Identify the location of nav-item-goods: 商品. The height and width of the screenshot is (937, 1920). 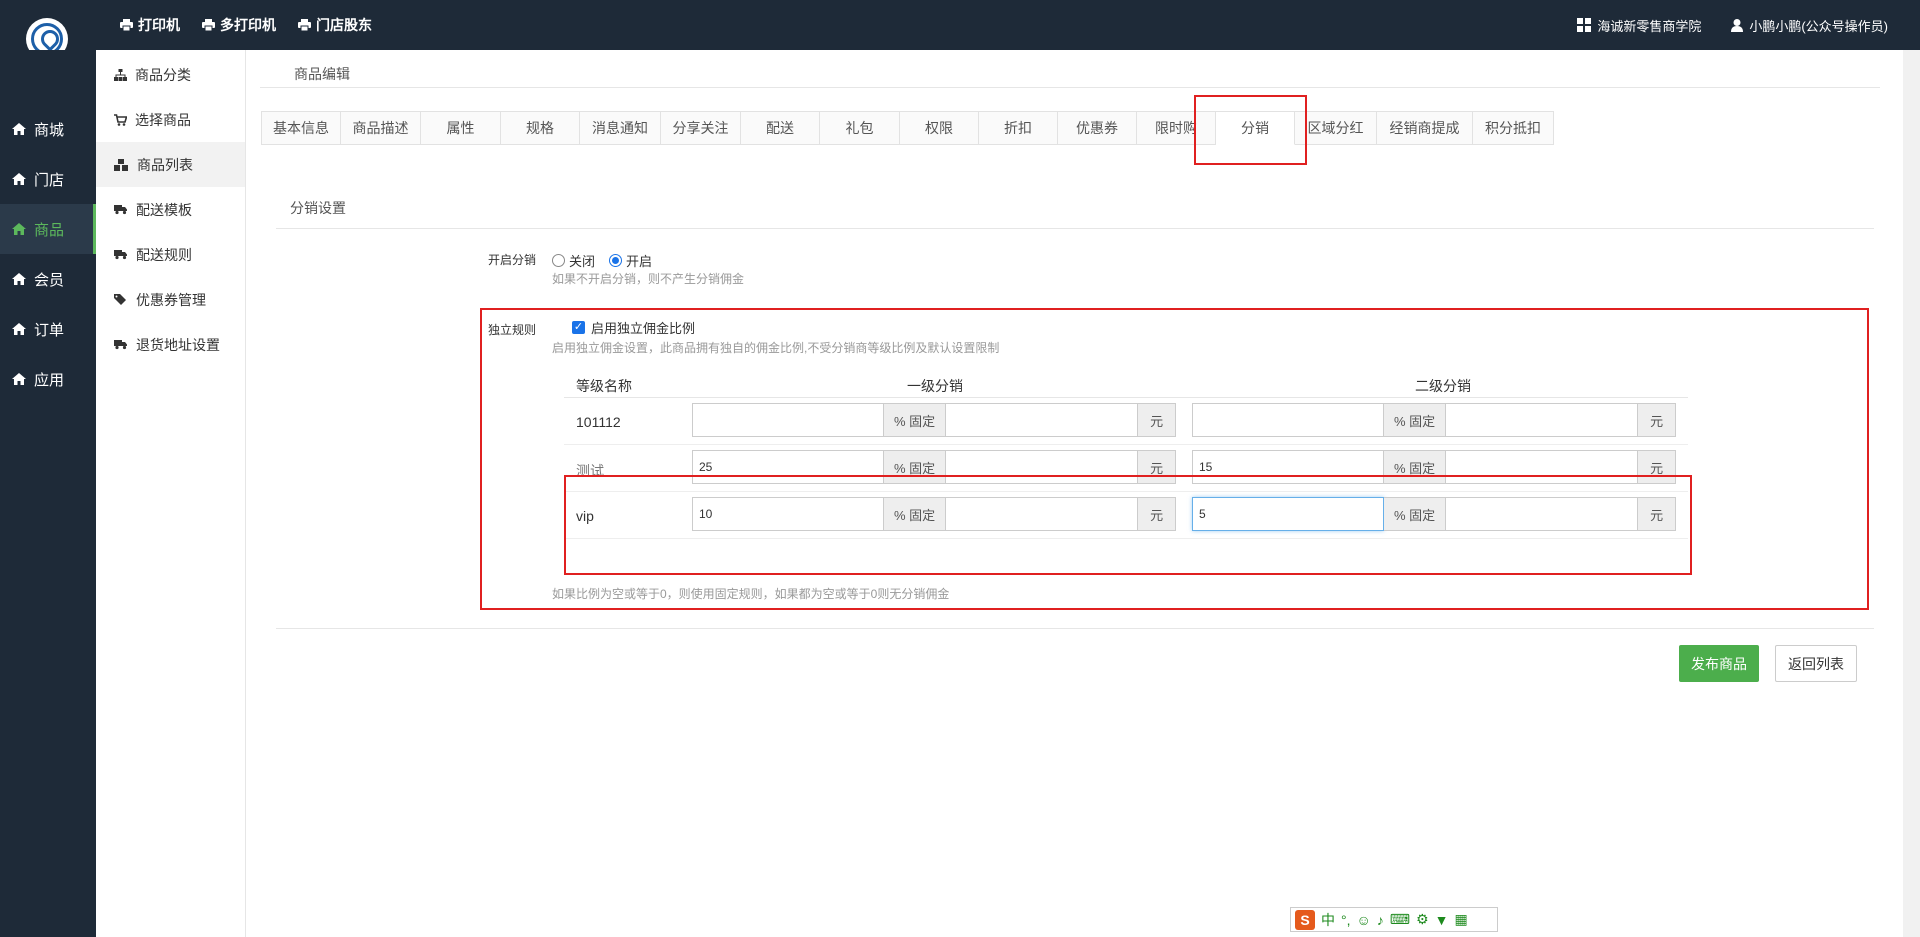
(48, 229).